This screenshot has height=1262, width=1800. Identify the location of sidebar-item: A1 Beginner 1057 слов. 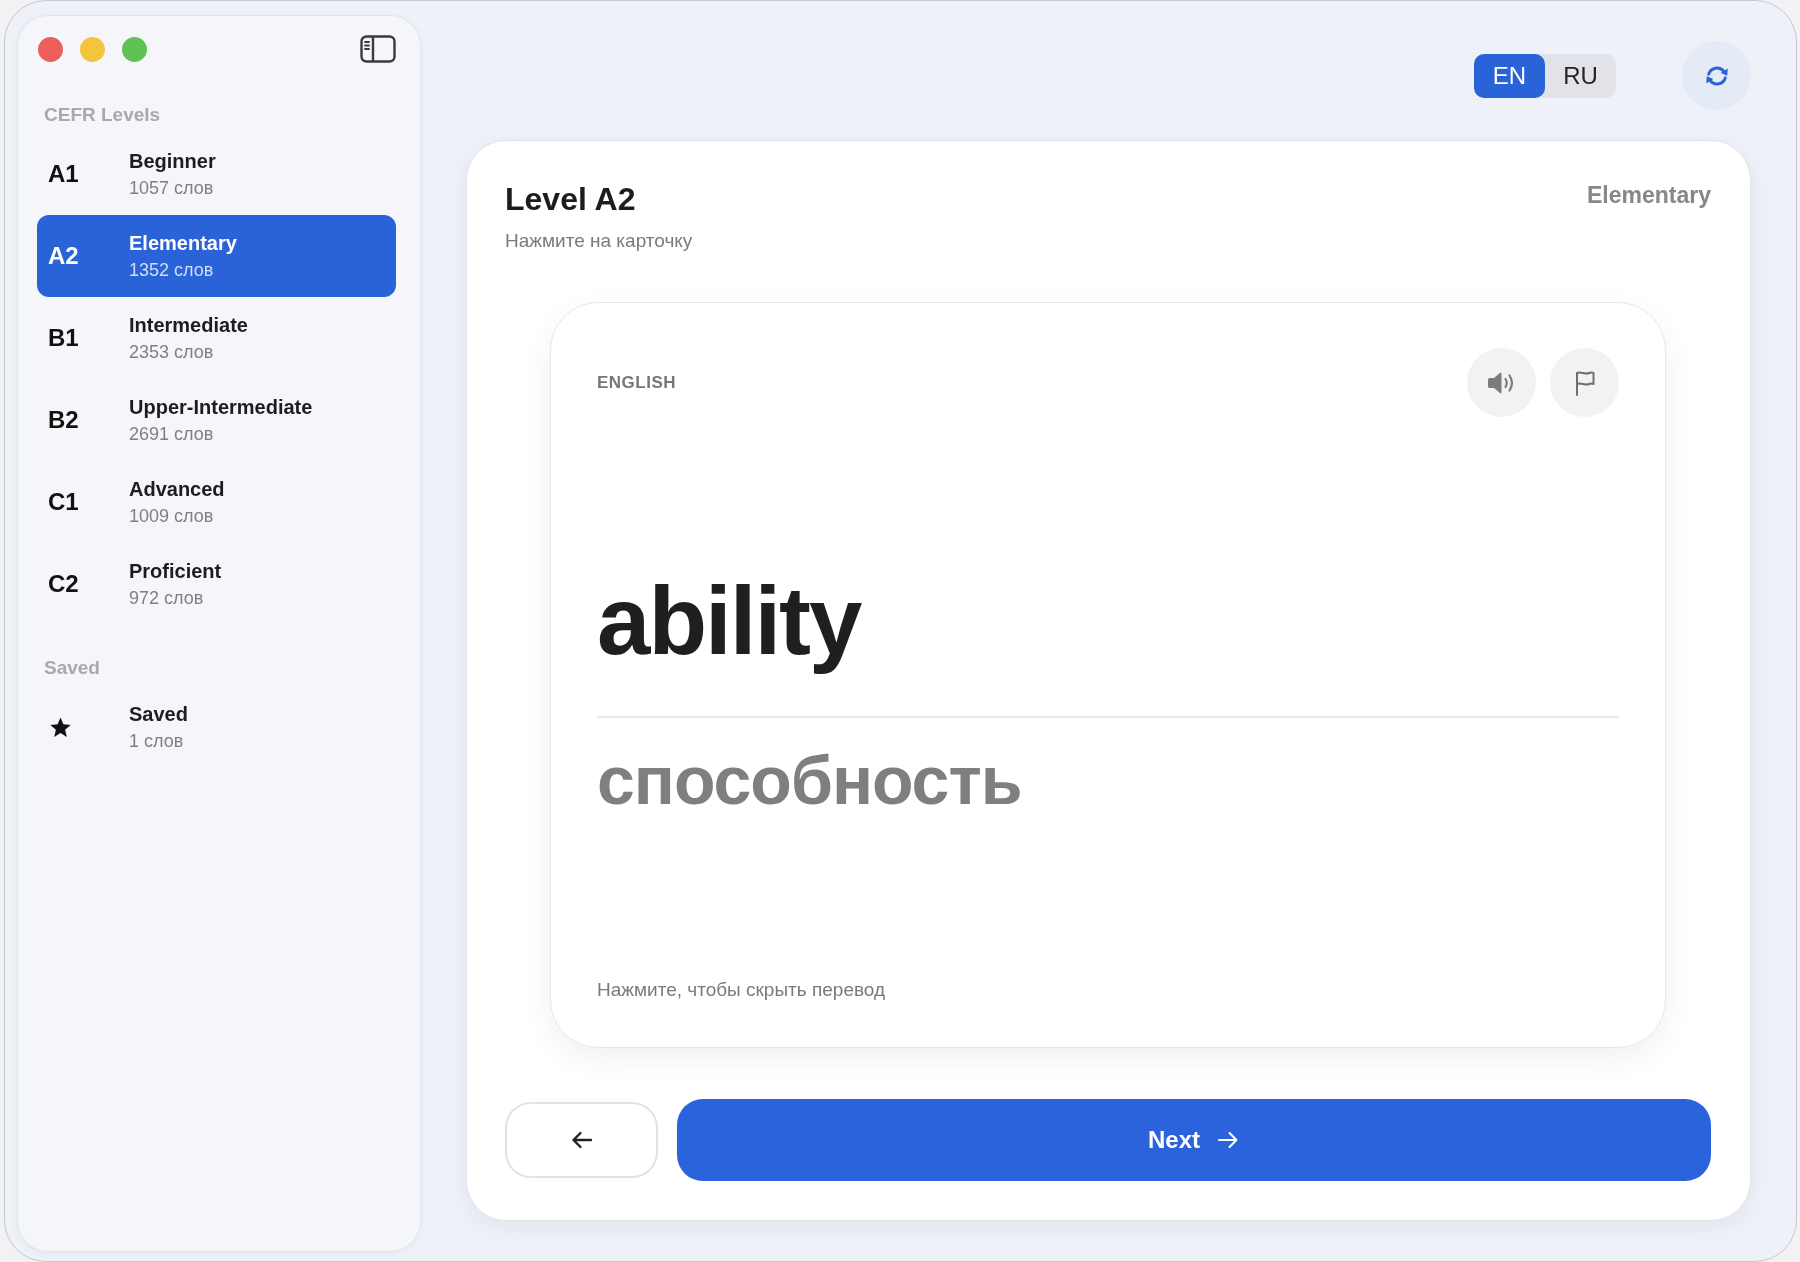
(216, 174).